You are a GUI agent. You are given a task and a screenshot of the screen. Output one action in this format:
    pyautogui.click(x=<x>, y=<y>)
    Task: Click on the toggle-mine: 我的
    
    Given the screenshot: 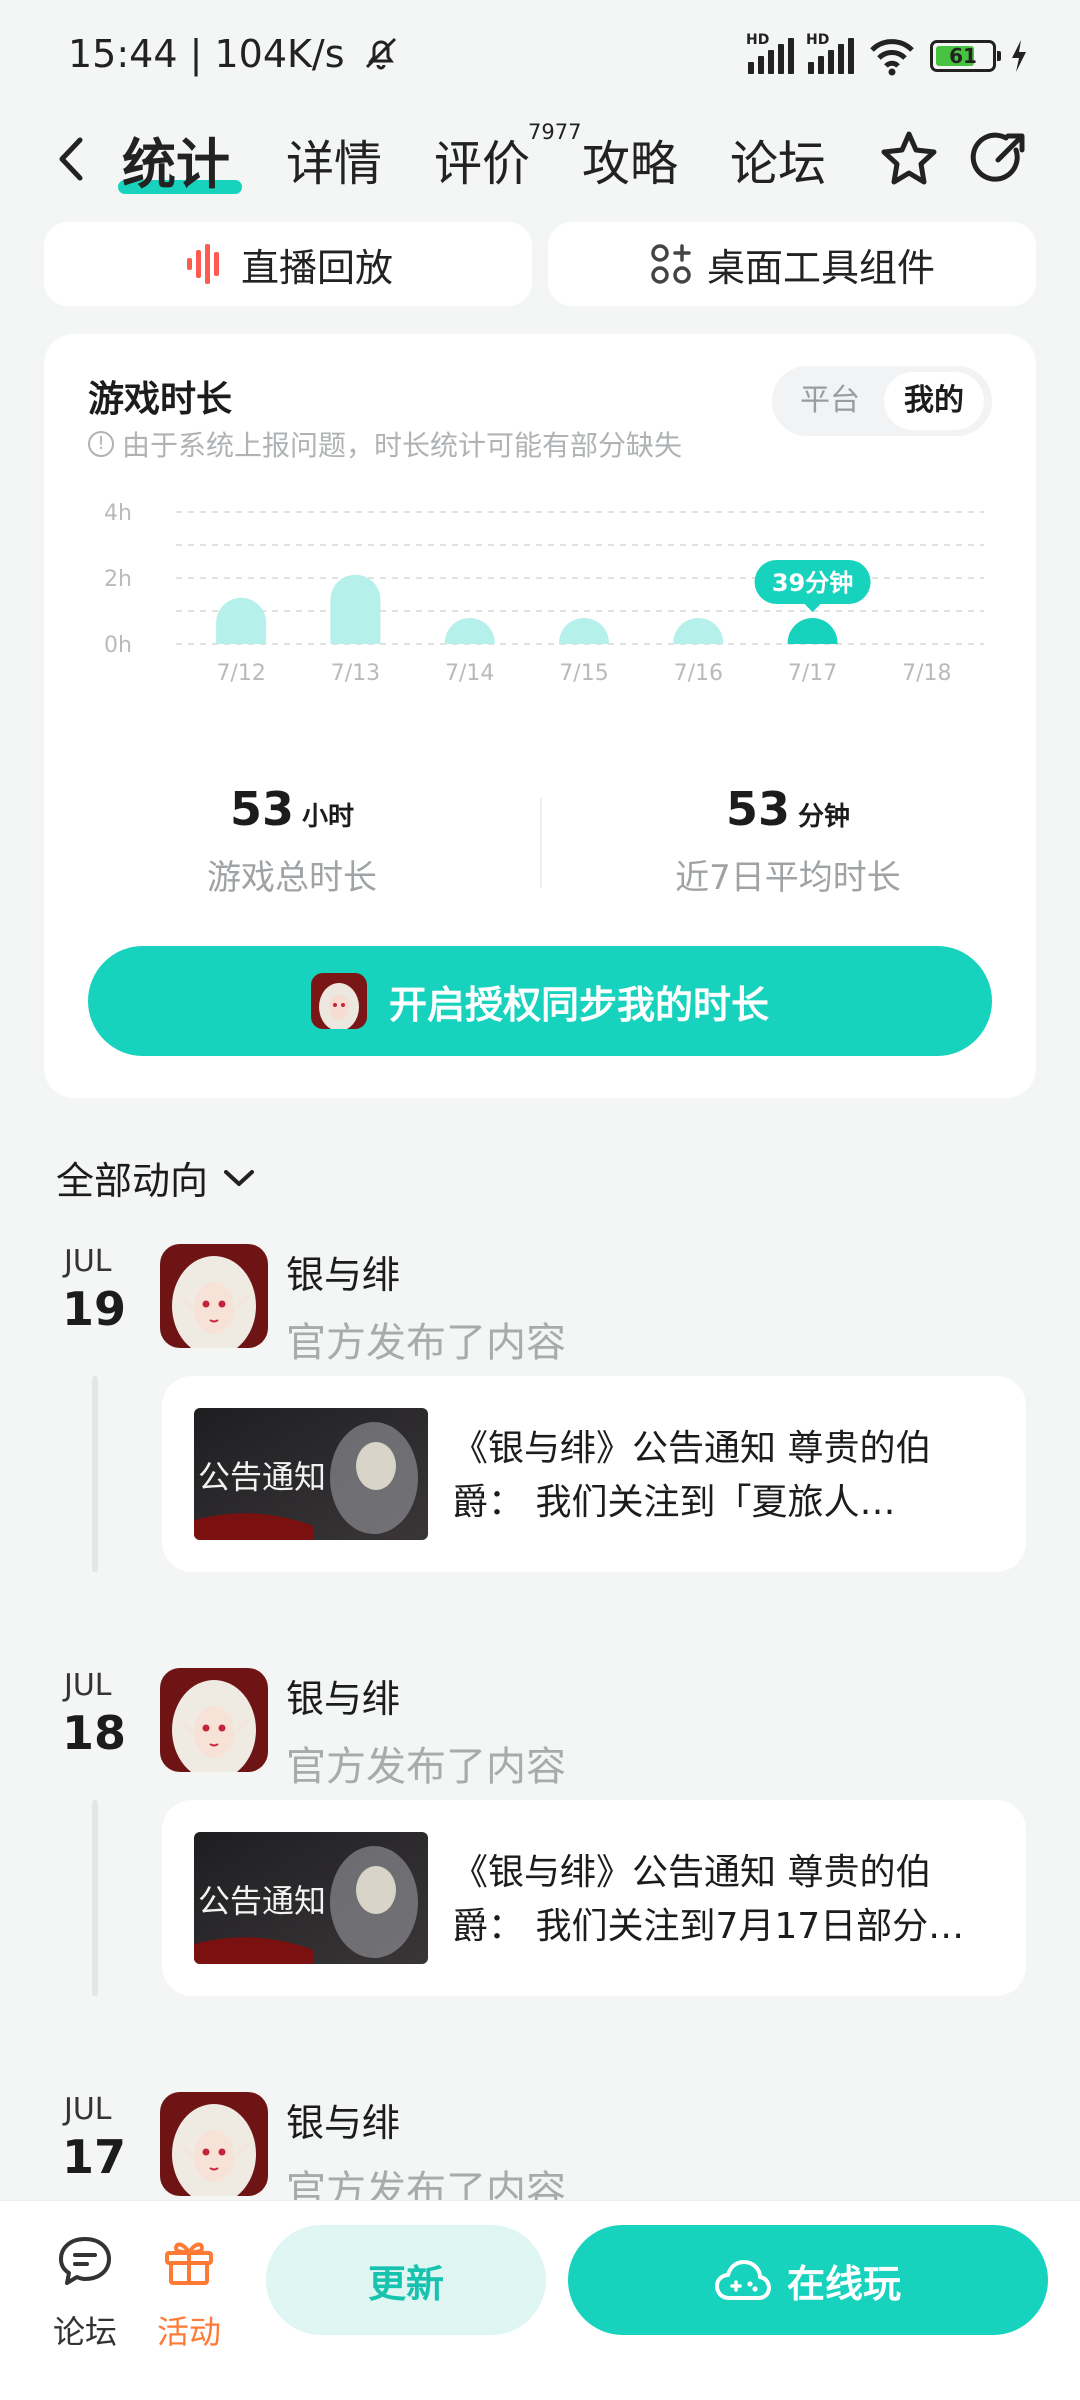 What is the action you would take?
    pyautogui.click(x=934, y=401)
    